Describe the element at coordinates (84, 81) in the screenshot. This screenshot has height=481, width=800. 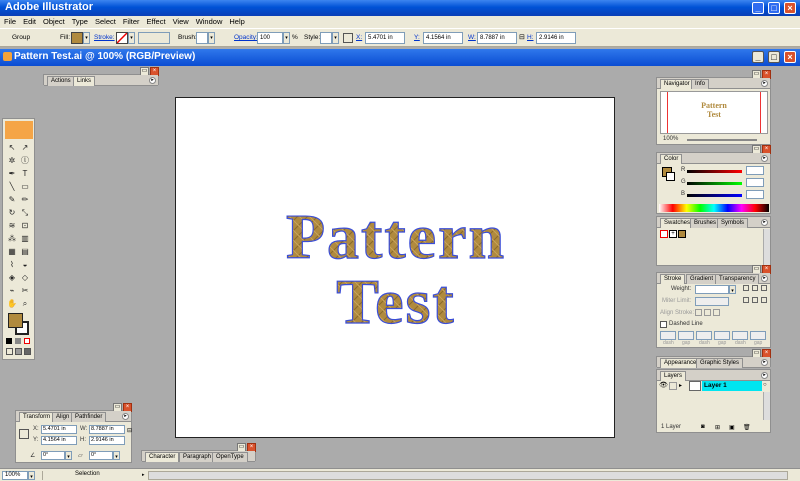
I see `tab-links: Links` at that location.